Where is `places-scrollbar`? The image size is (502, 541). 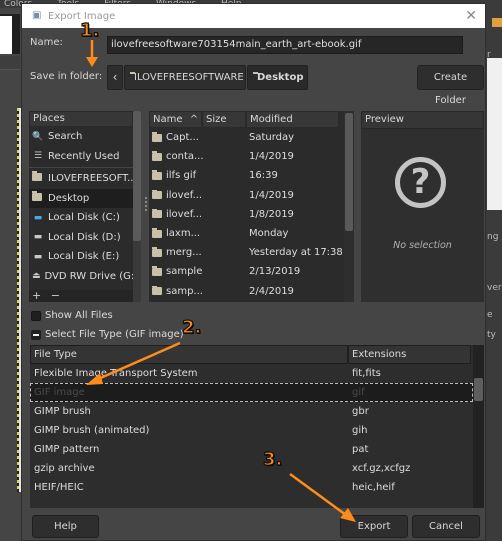
places-scrollbar is located at coordinates (137, 206).